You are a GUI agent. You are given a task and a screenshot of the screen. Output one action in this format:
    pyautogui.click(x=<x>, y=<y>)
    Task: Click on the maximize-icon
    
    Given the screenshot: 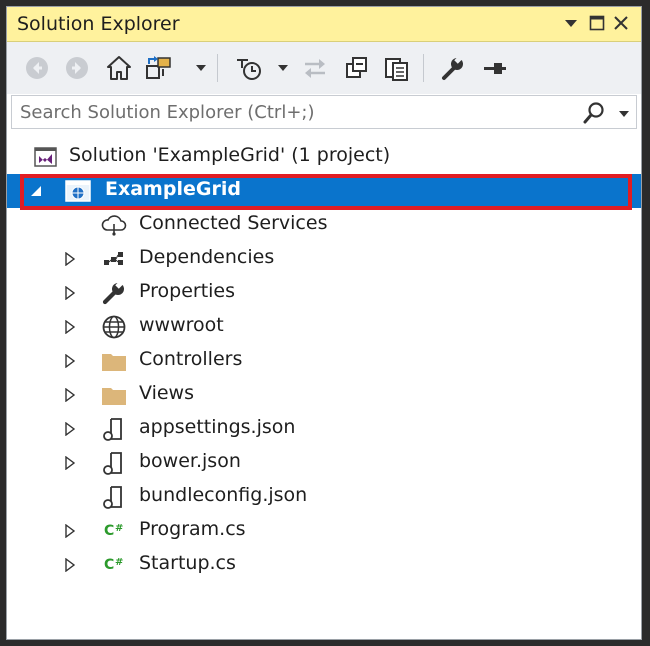 What is the action you would take?
    pyautogui.click(x=597, y=23)
    